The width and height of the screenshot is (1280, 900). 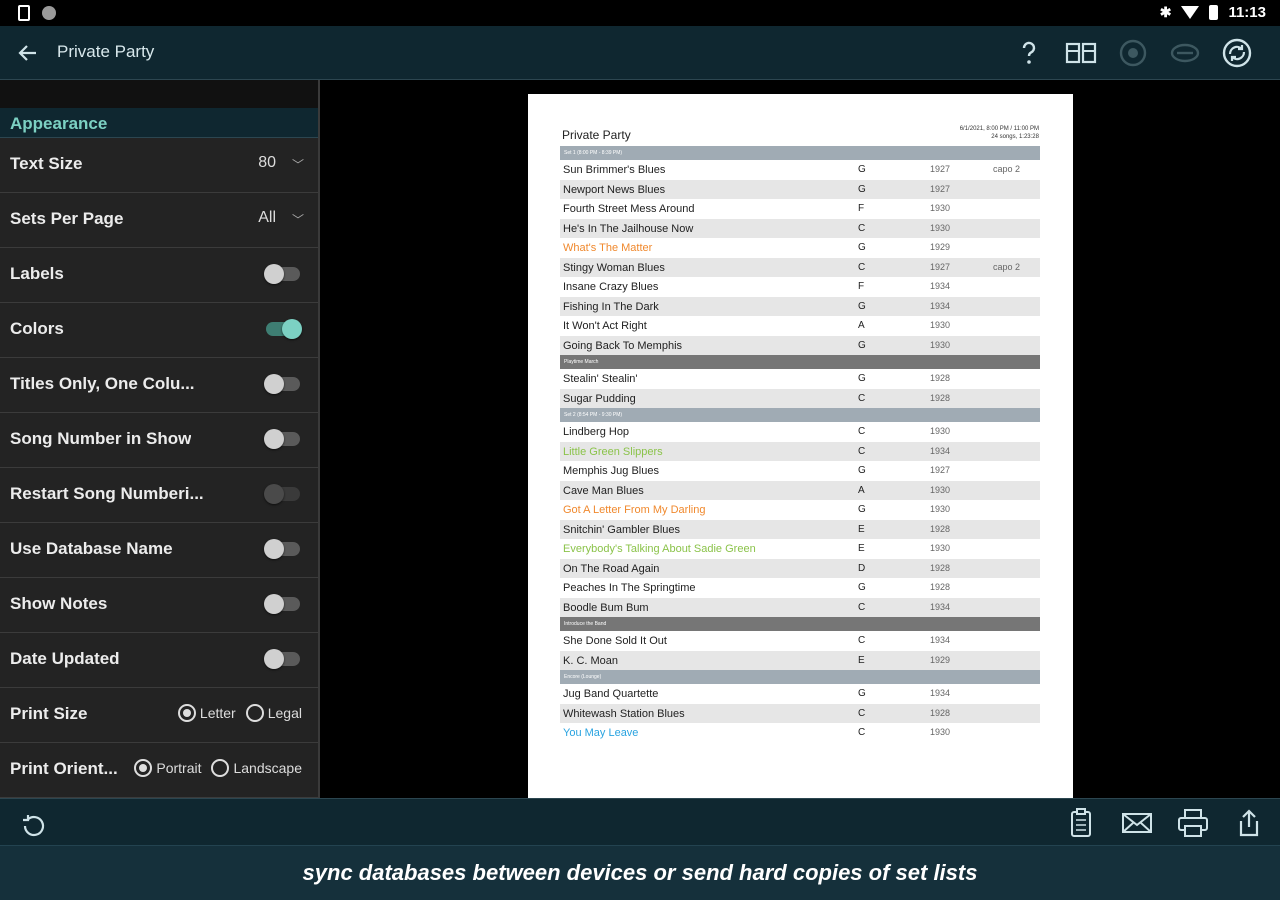 I want to click on setting-print-orientation: Print Orient... Portrait Landscape, so click(x=159, y=770).